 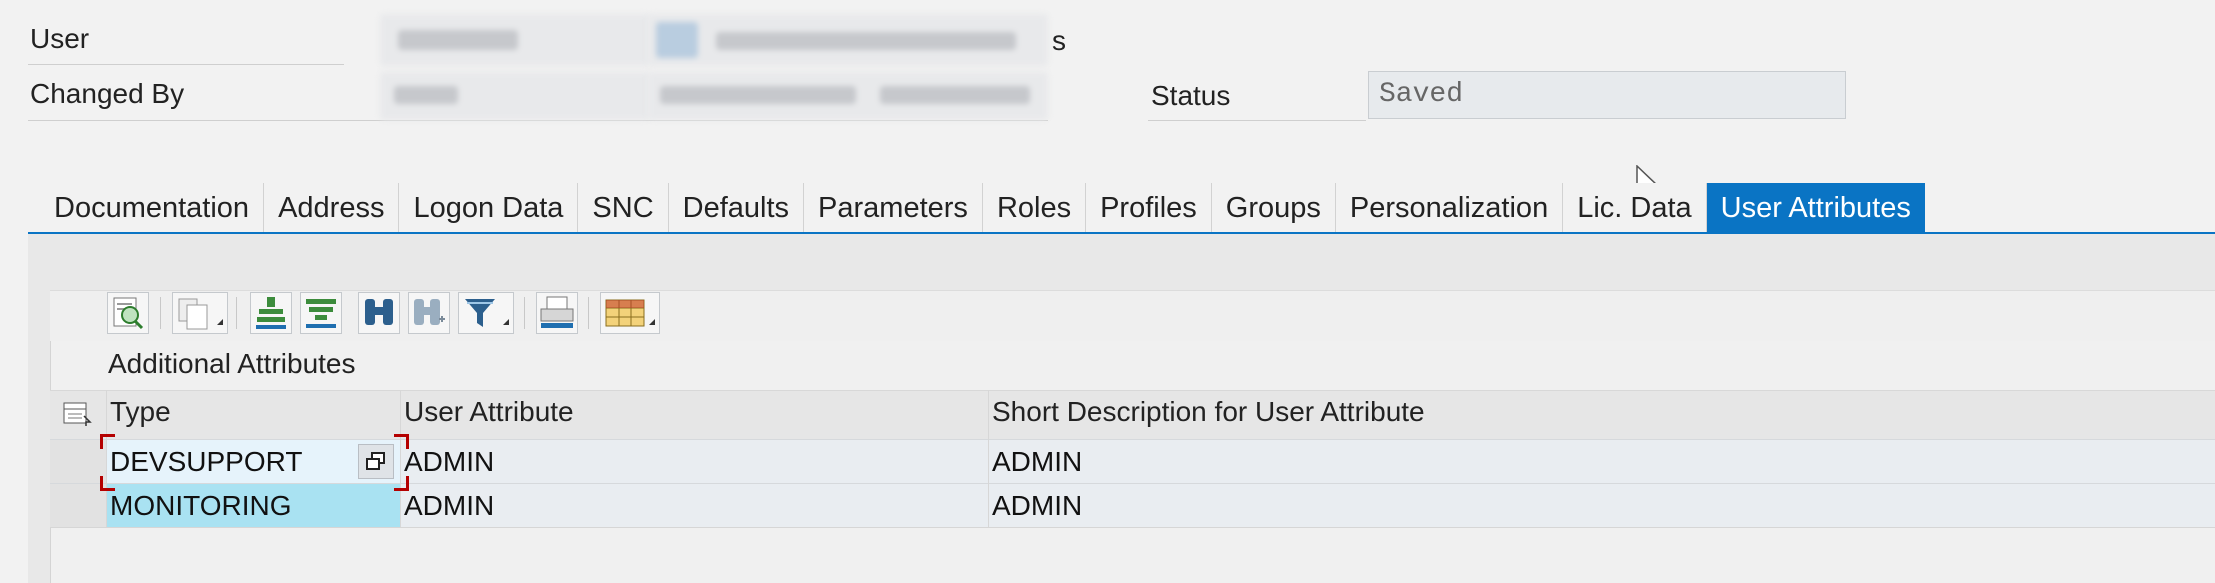 I want to click on user-label: User, so click(x=60, y=38).